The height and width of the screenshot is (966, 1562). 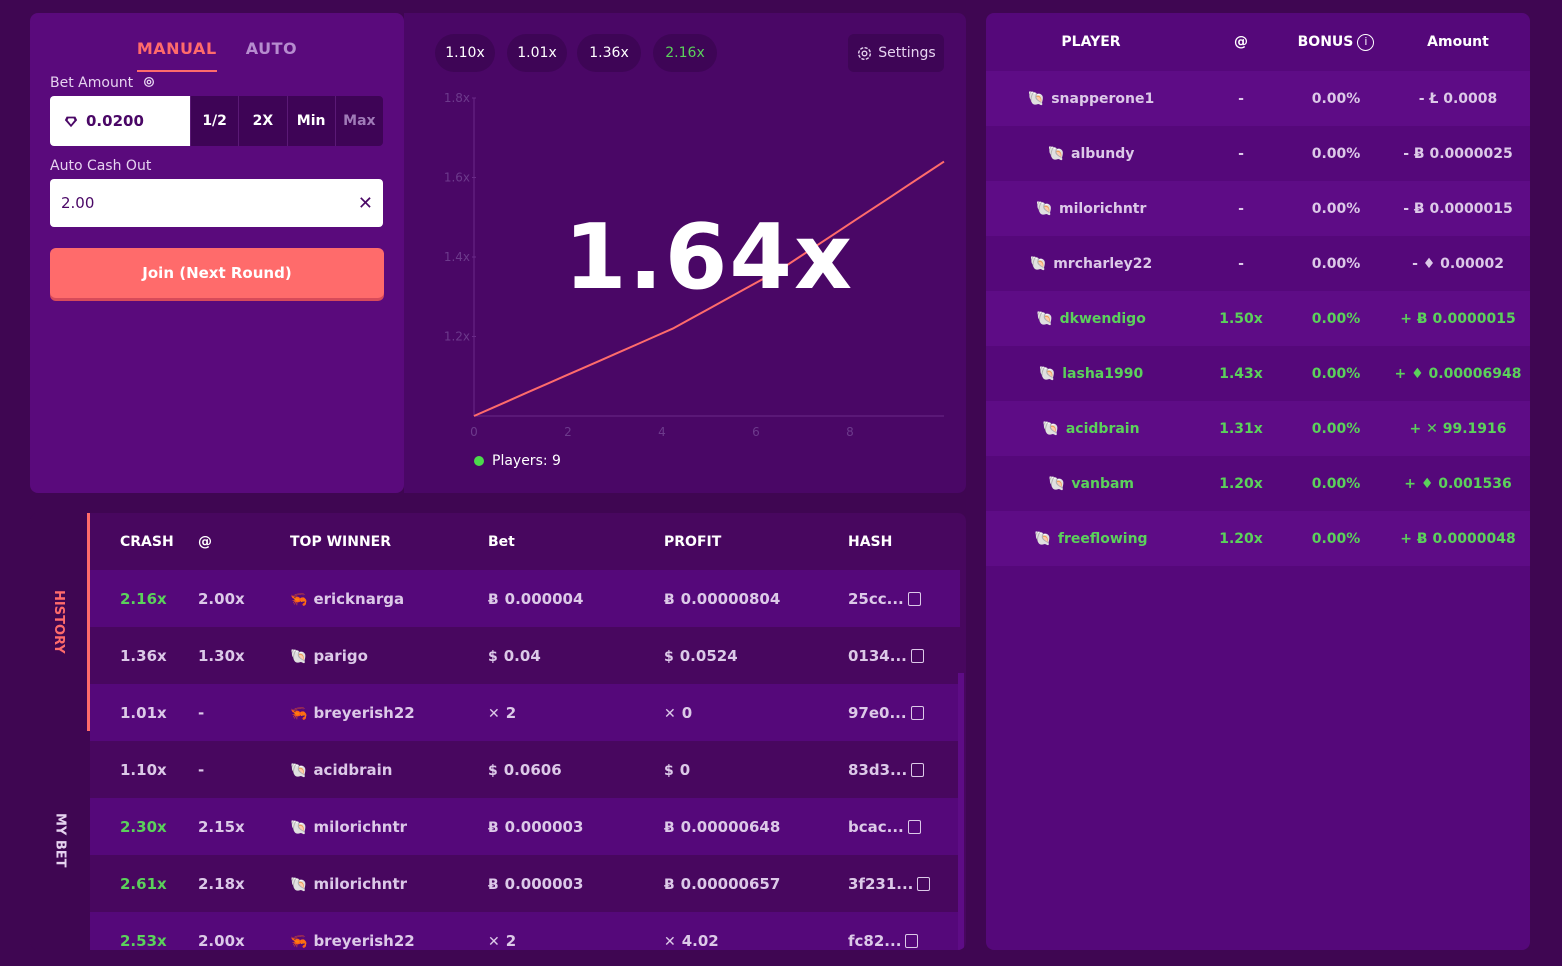 I want to click on settings-button: Settings, so click(x=896, y=53).